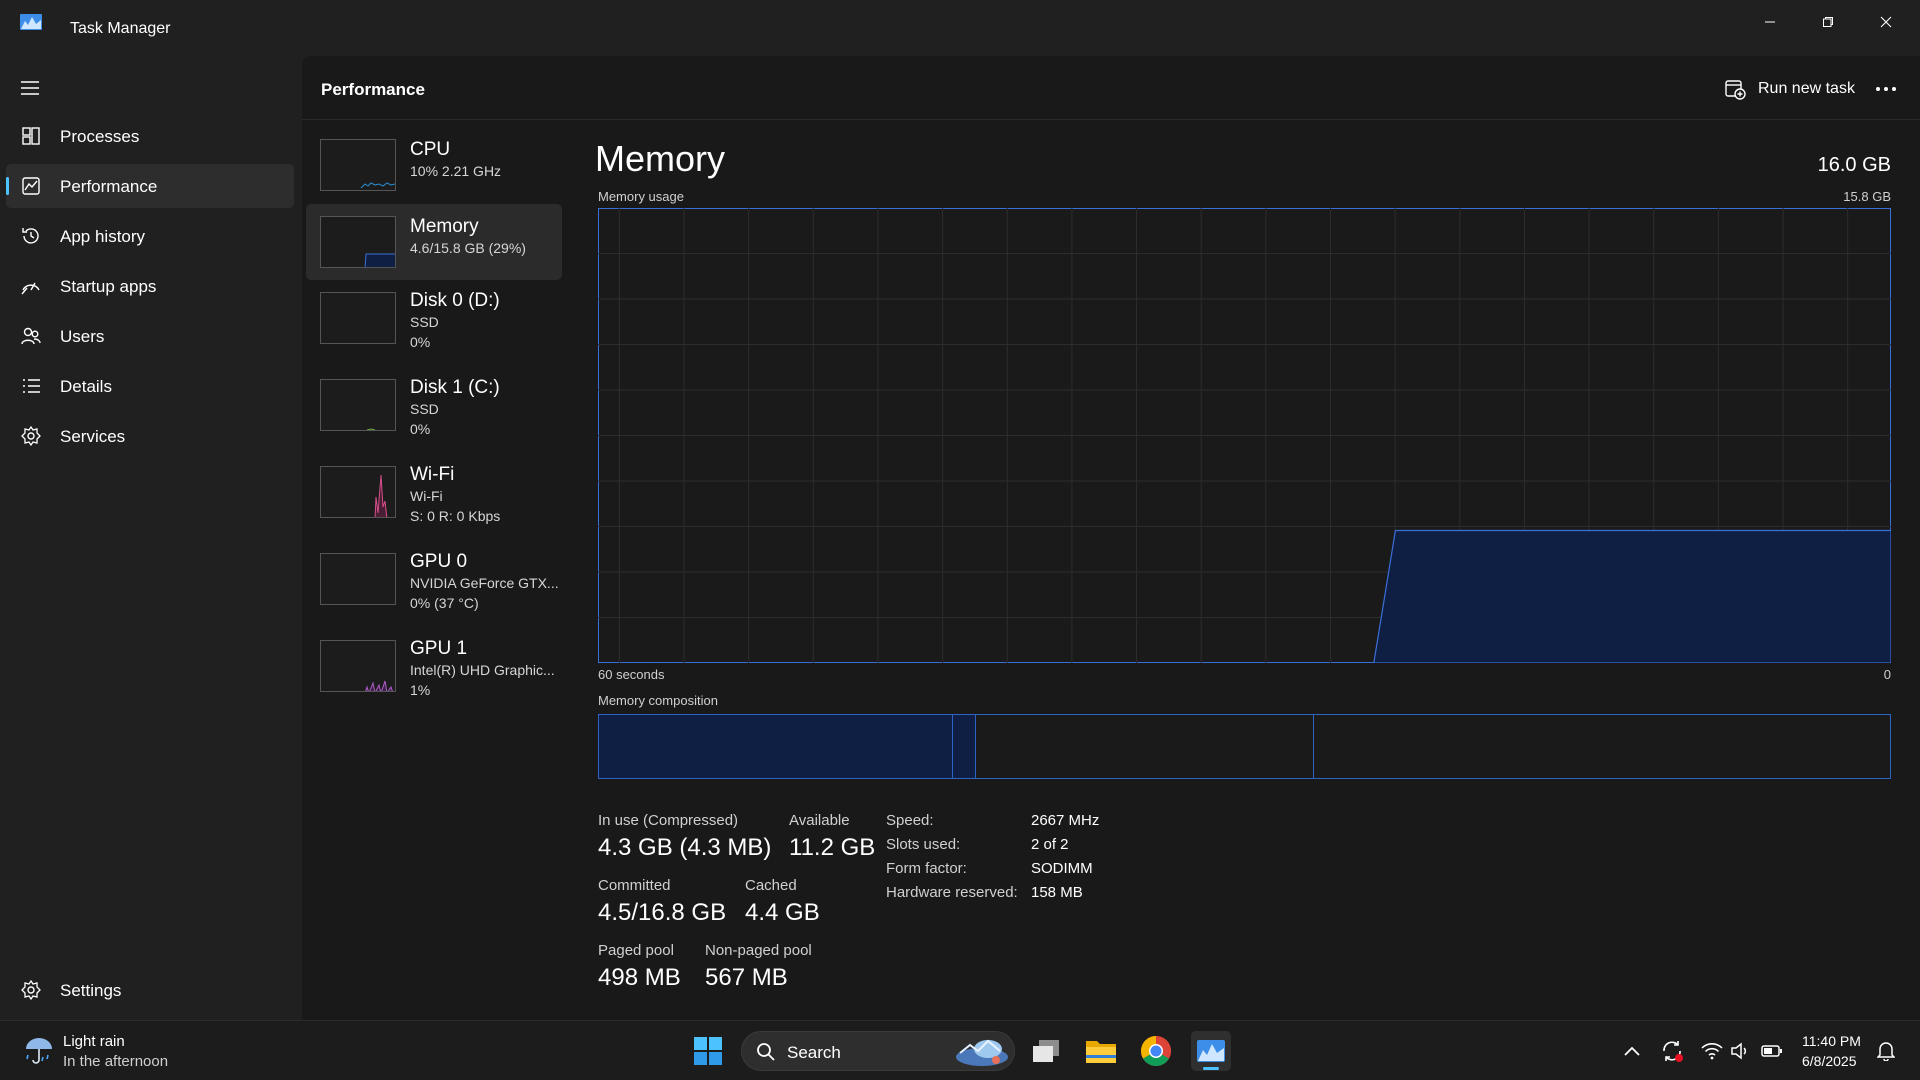 The image size is (1920, 1080). I want to click on minimize-button, so click(1770, 22).